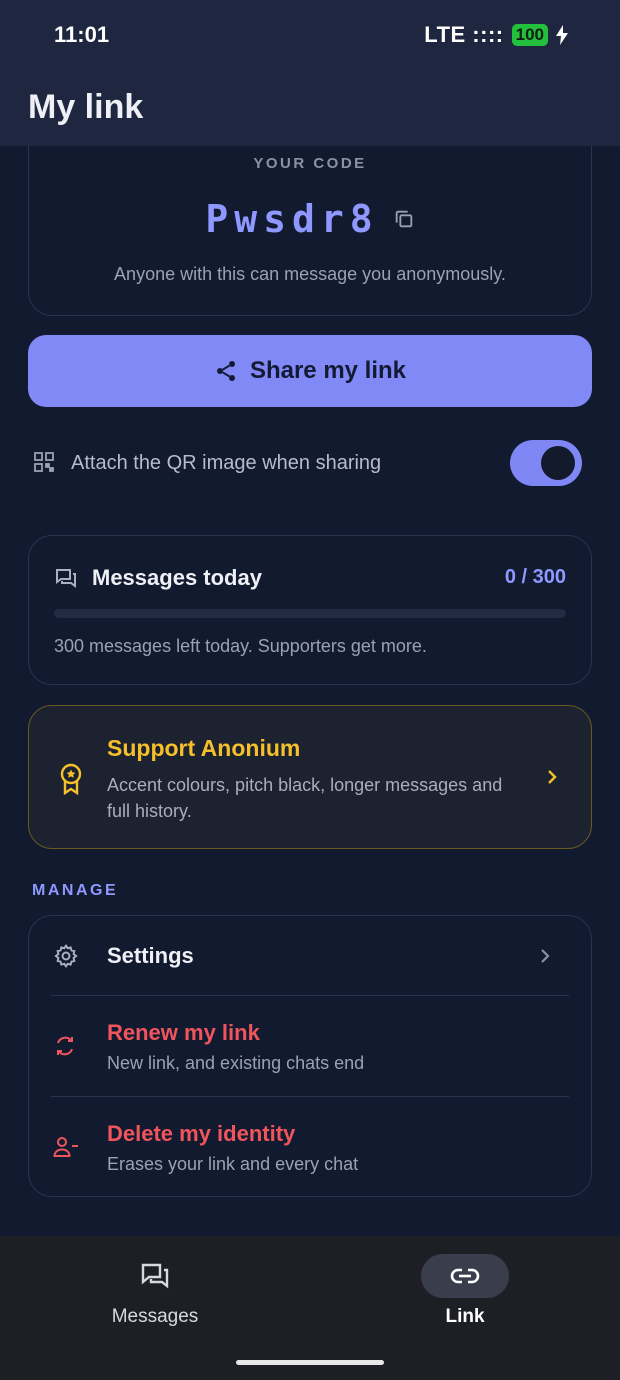  What do you see at coordinates (183, 1032) in the screenshot?
I see `renew-link-title: Renew my link` at bounding box center [183, 1032].